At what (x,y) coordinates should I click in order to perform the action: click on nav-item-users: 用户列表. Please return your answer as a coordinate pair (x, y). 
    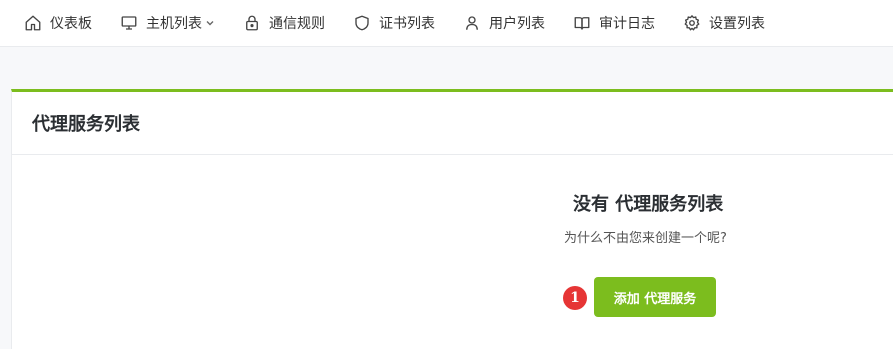
    Looking at the image, I should click on (504, 23).